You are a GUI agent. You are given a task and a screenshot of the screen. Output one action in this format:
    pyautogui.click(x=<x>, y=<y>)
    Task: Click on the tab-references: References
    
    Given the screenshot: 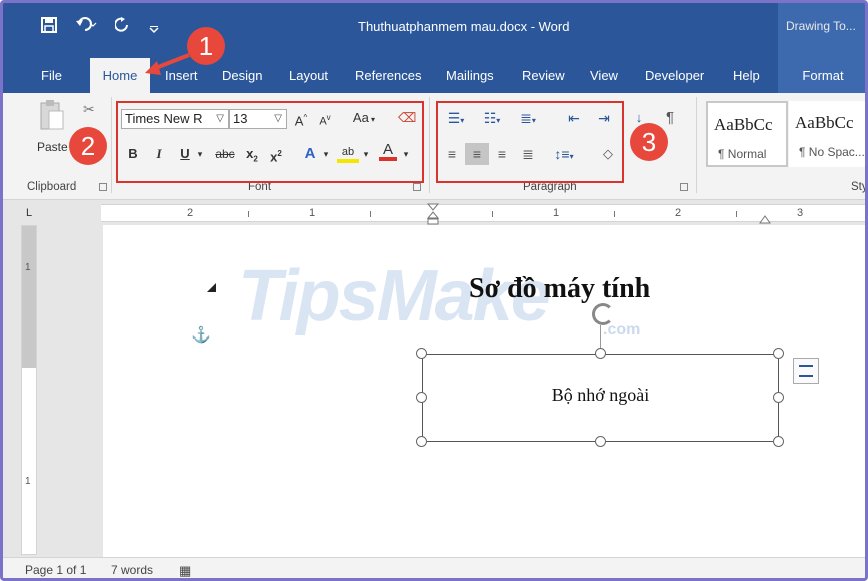 What is the action you would take?
    pyautogui.click(x=388, y=75)
    